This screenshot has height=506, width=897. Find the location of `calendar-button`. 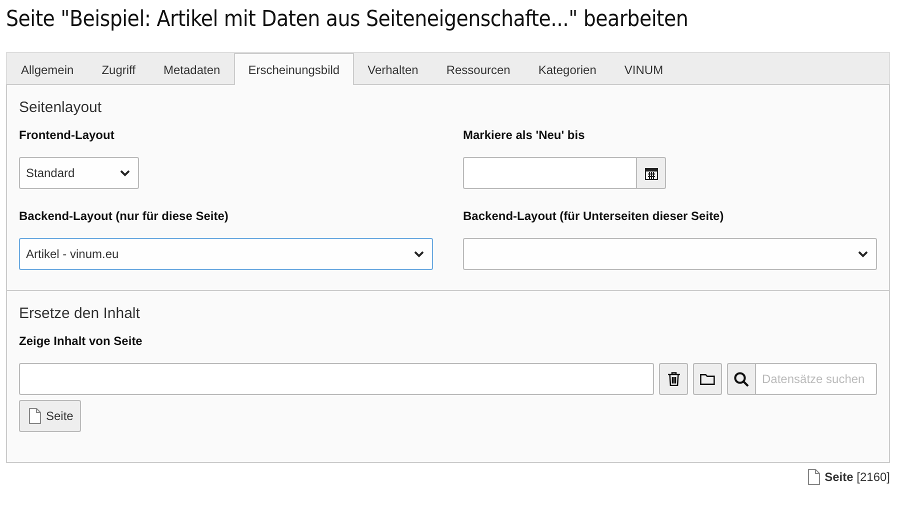

calendar-button is located at coordinates (651, 173).